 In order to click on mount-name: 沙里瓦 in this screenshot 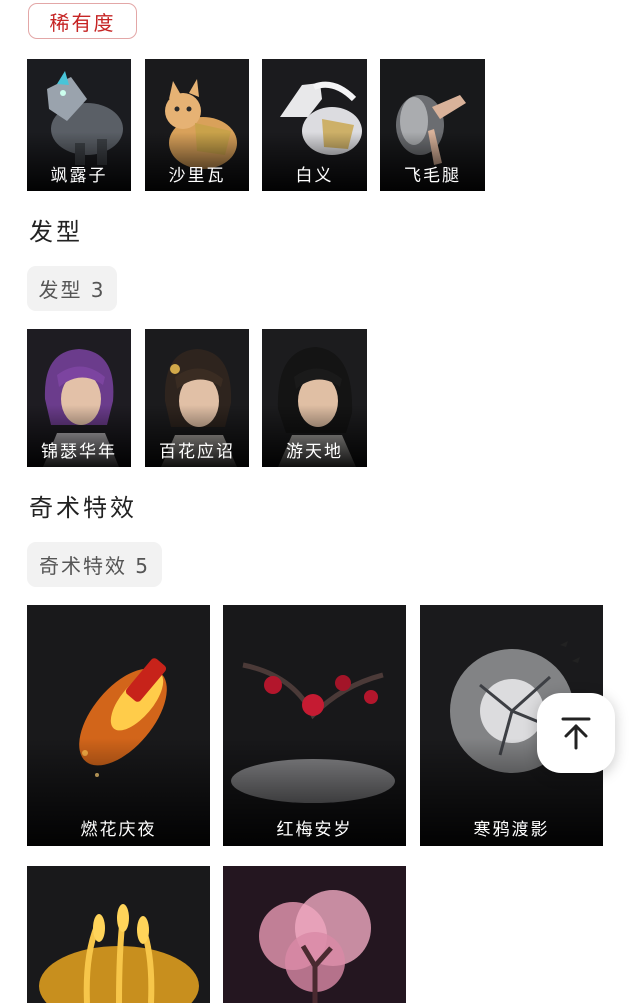, I will do `click(197, 176)`.